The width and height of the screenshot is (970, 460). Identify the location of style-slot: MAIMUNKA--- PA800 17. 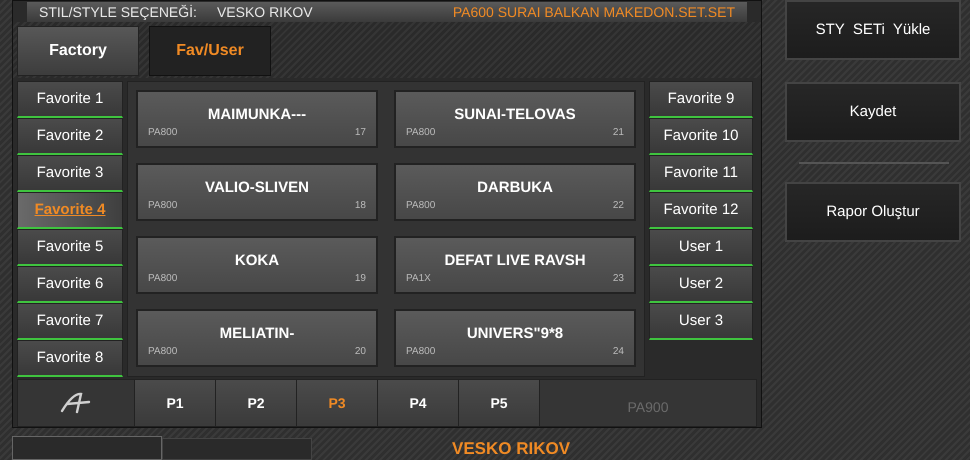
(257, 119).